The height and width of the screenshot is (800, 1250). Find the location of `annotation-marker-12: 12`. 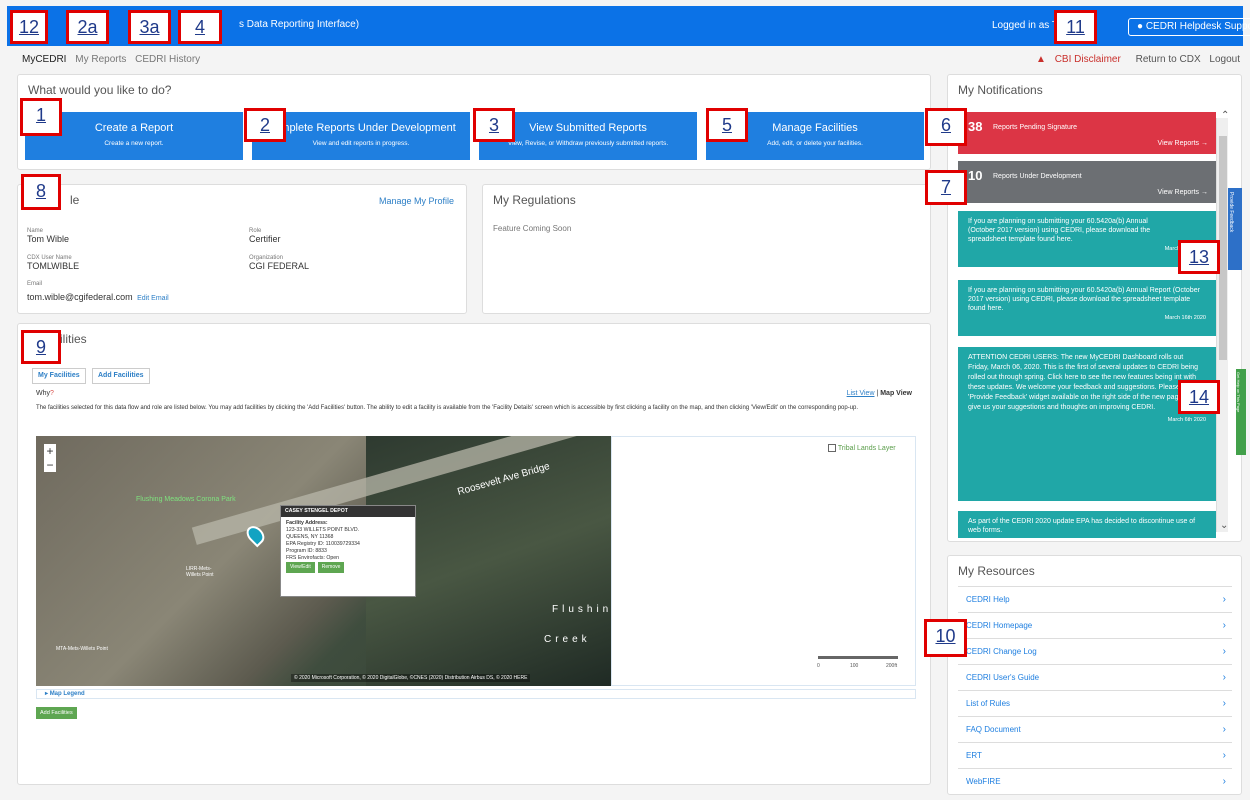

annotation-marker-12: 12 is located at coordinates (29, 27).